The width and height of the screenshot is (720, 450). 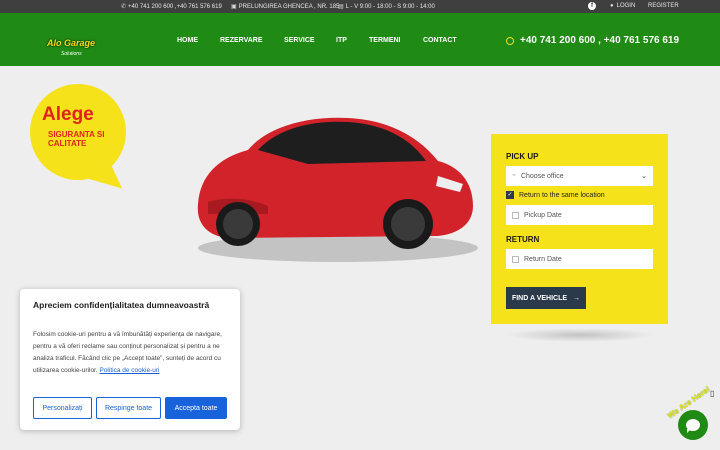 I want to click on nav-contact: CONTACT, so click(x=440, y=40).